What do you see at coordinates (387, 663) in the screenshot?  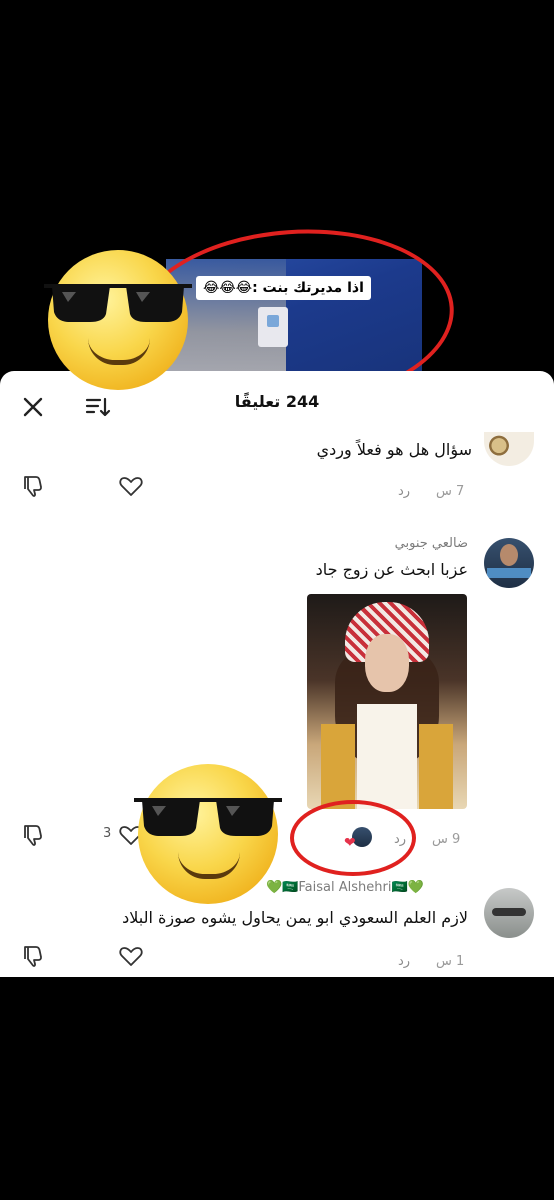 I see `image-face` at bounding box center [387, 663].